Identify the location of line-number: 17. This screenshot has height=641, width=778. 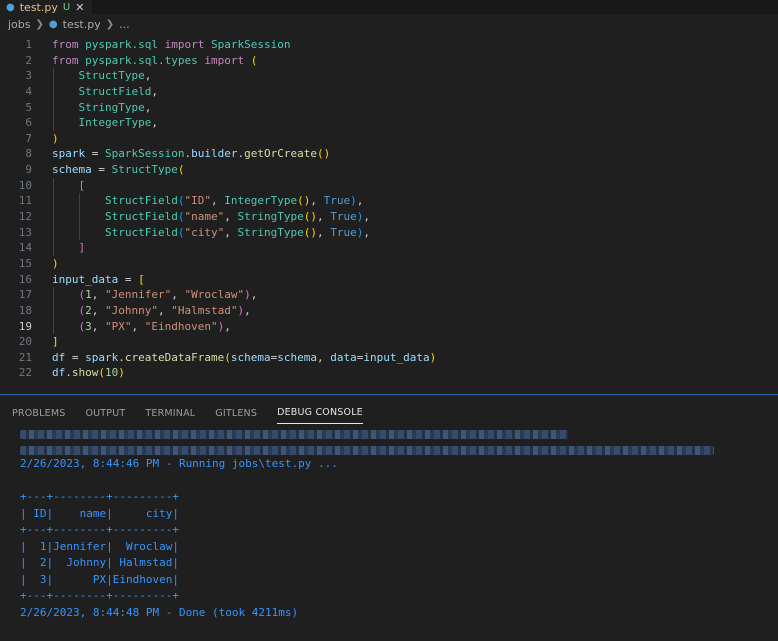
(25, 295).